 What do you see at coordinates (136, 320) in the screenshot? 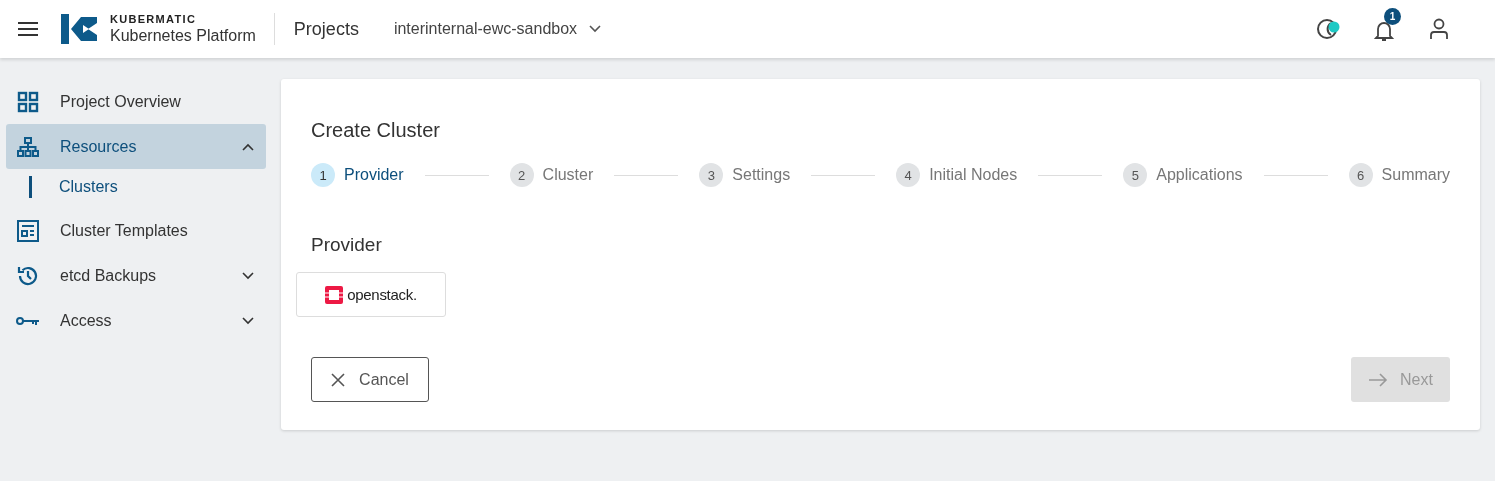
I see `sidebar-item: Access` at bounding box center [136, 320].